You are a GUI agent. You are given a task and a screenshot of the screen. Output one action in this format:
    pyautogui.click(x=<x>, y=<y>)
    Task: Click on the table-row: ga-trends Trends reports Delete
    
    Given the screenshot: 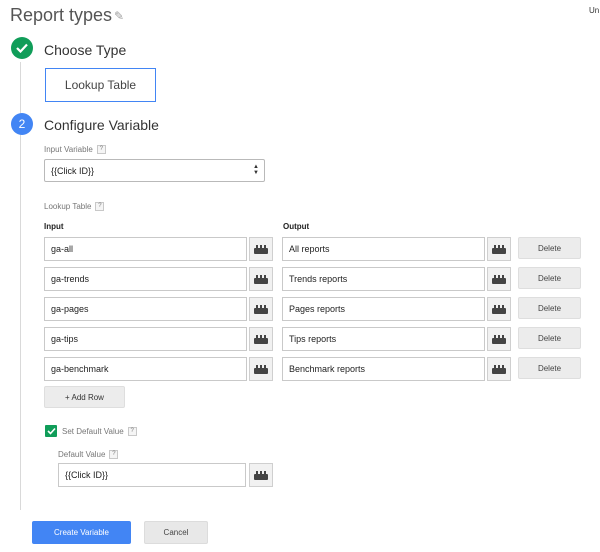 What is the action you would take?
    pyautogui.click(x=300, y=280)
    